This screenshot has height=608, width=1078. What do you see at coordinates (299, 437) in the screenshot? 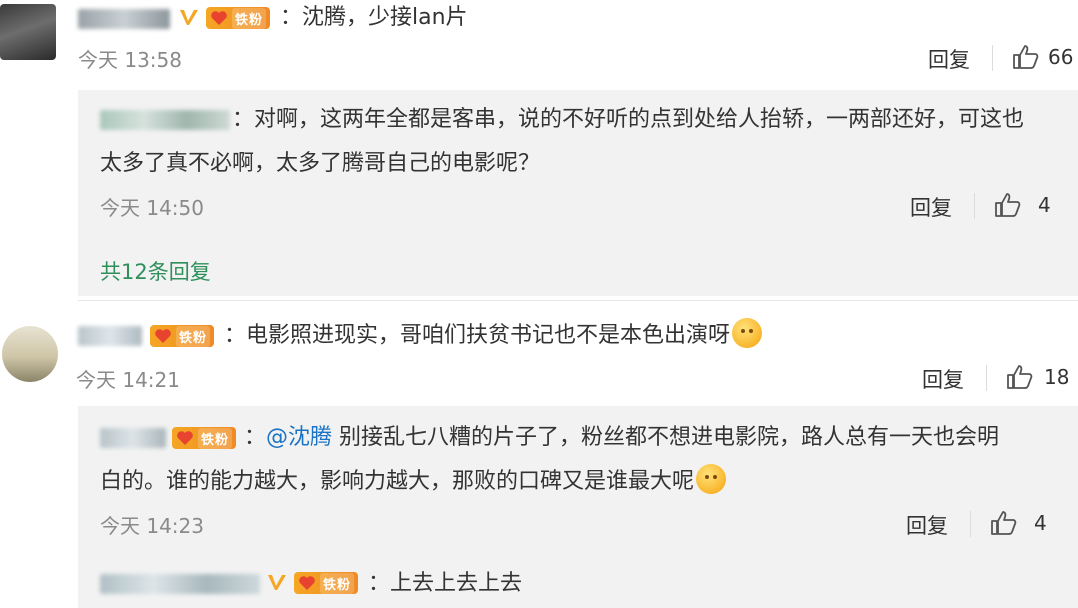
I see `mention-link: @沈腾` at bounding box center [299, 437].